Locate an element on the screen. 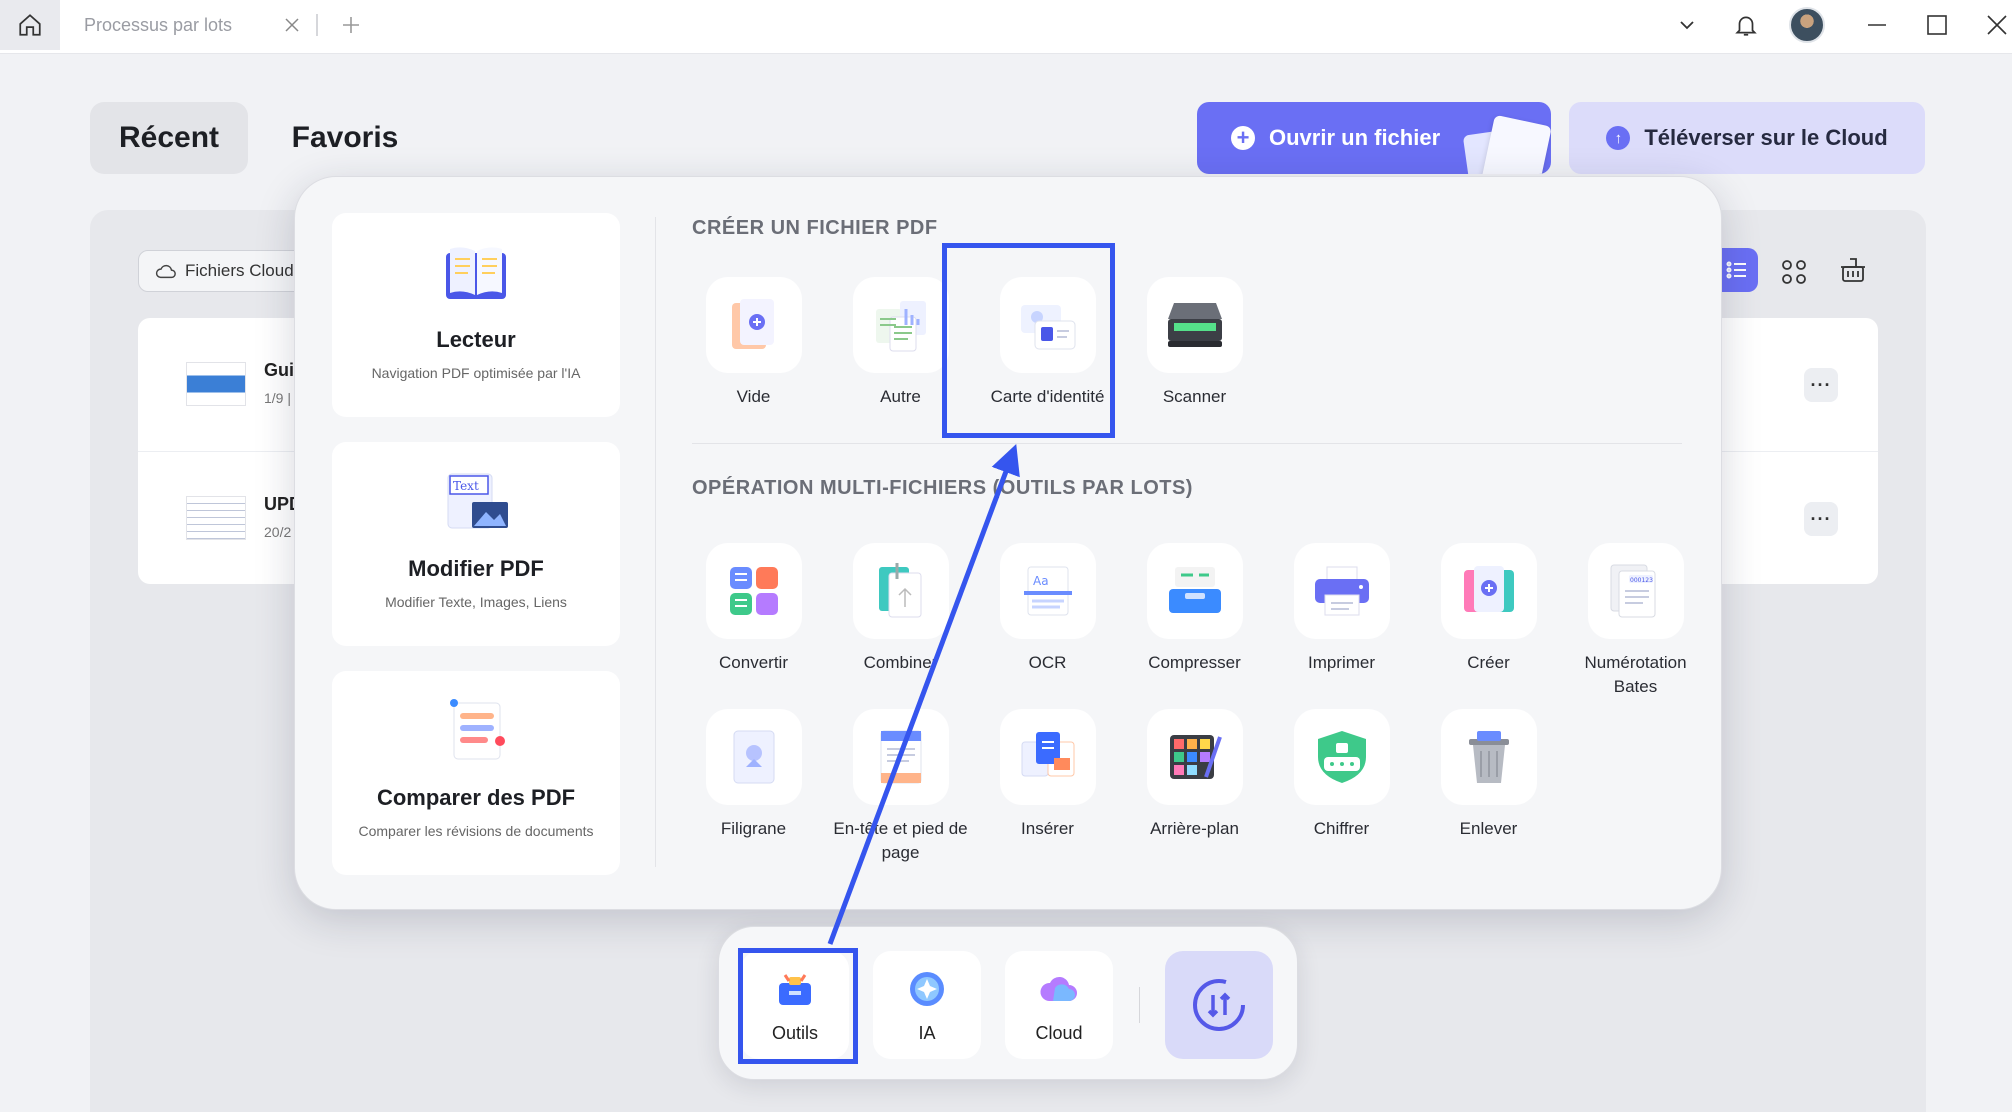  tool-create-label: Créer is located at coordinates (1488, 662).